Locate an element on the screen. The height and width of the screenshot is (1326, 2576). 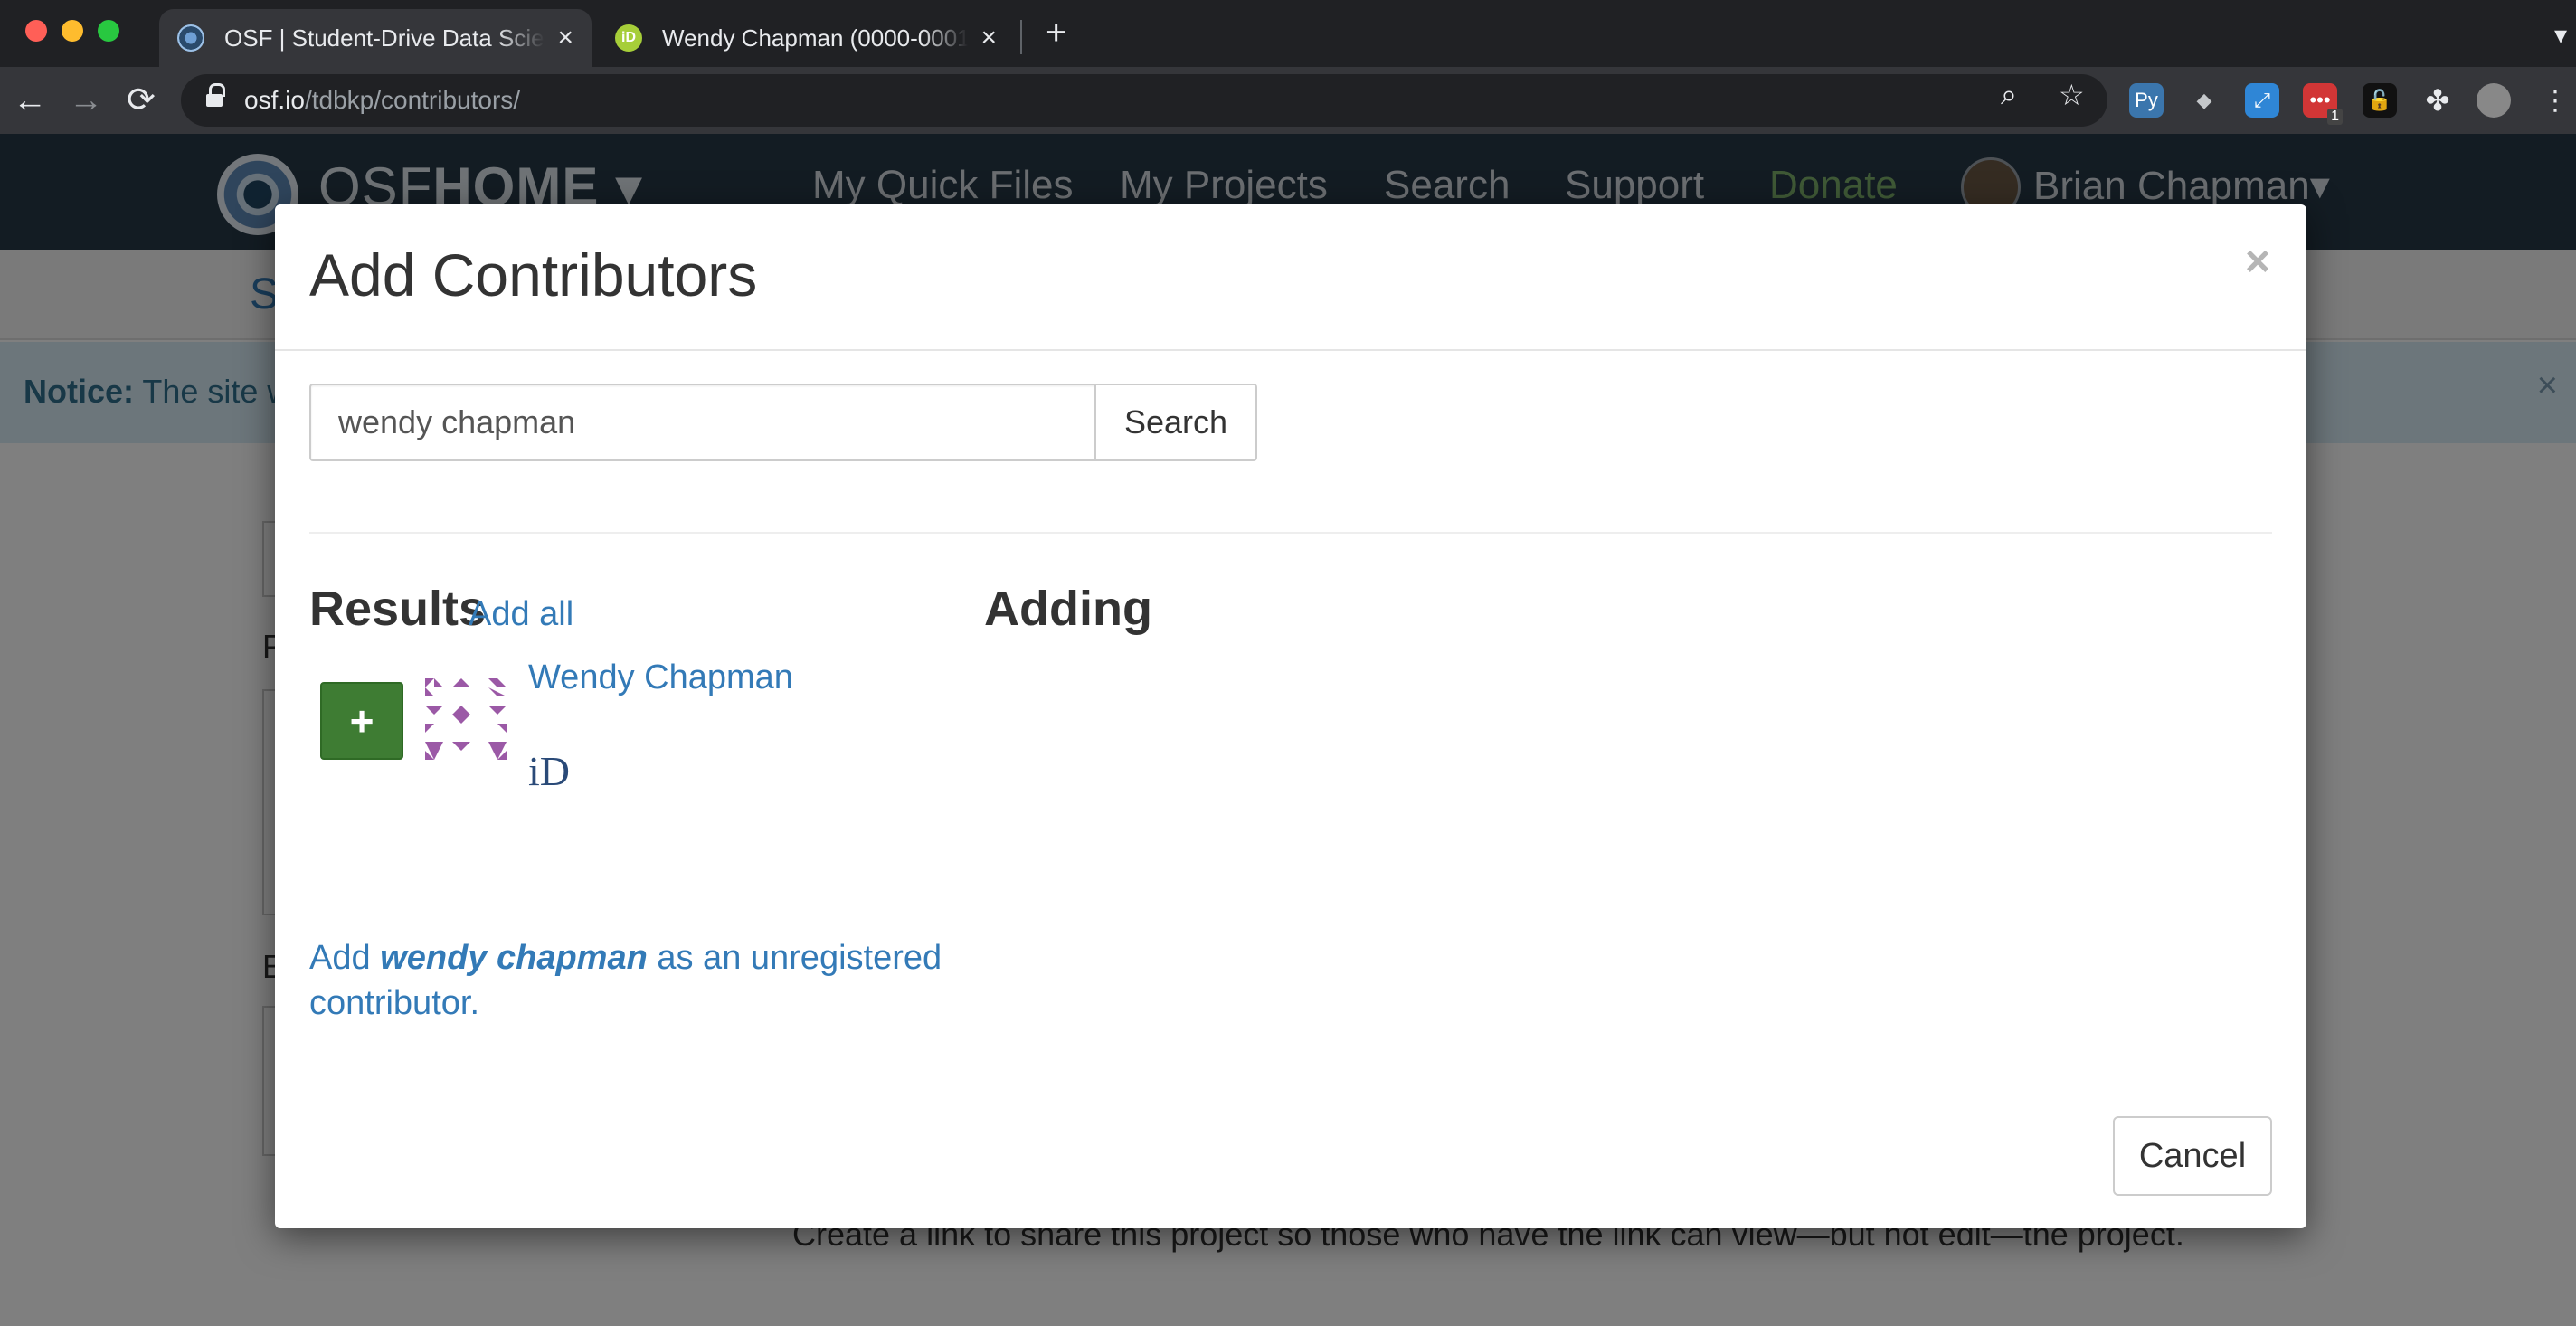
browser-tab-orcid: iD Wendy Chapman (0000-0001-8702-4483) × is located at coordinates (806, 38).